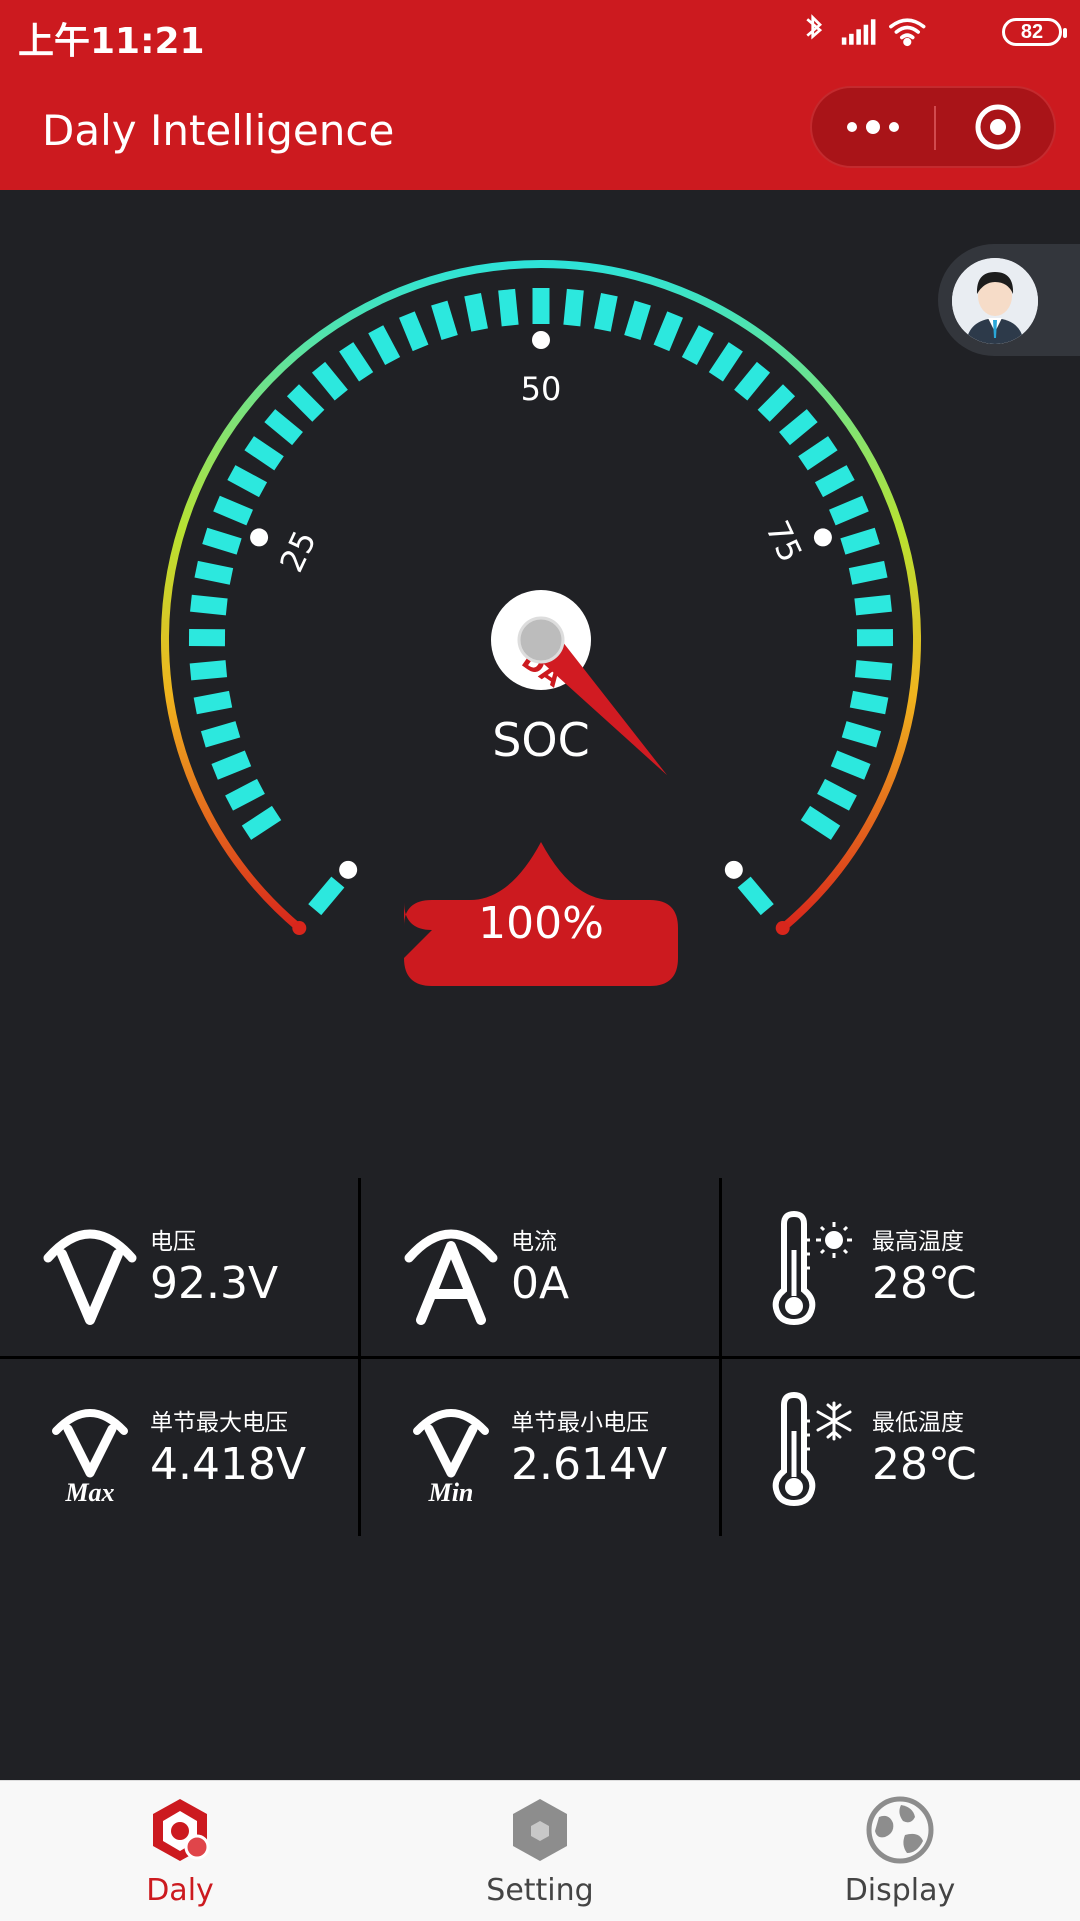 This screenshot has height=1921, width=1080. Describe the element at coordinates (589, 1464) in the screenshot. I see `metric-value: 2.614V` at that location.